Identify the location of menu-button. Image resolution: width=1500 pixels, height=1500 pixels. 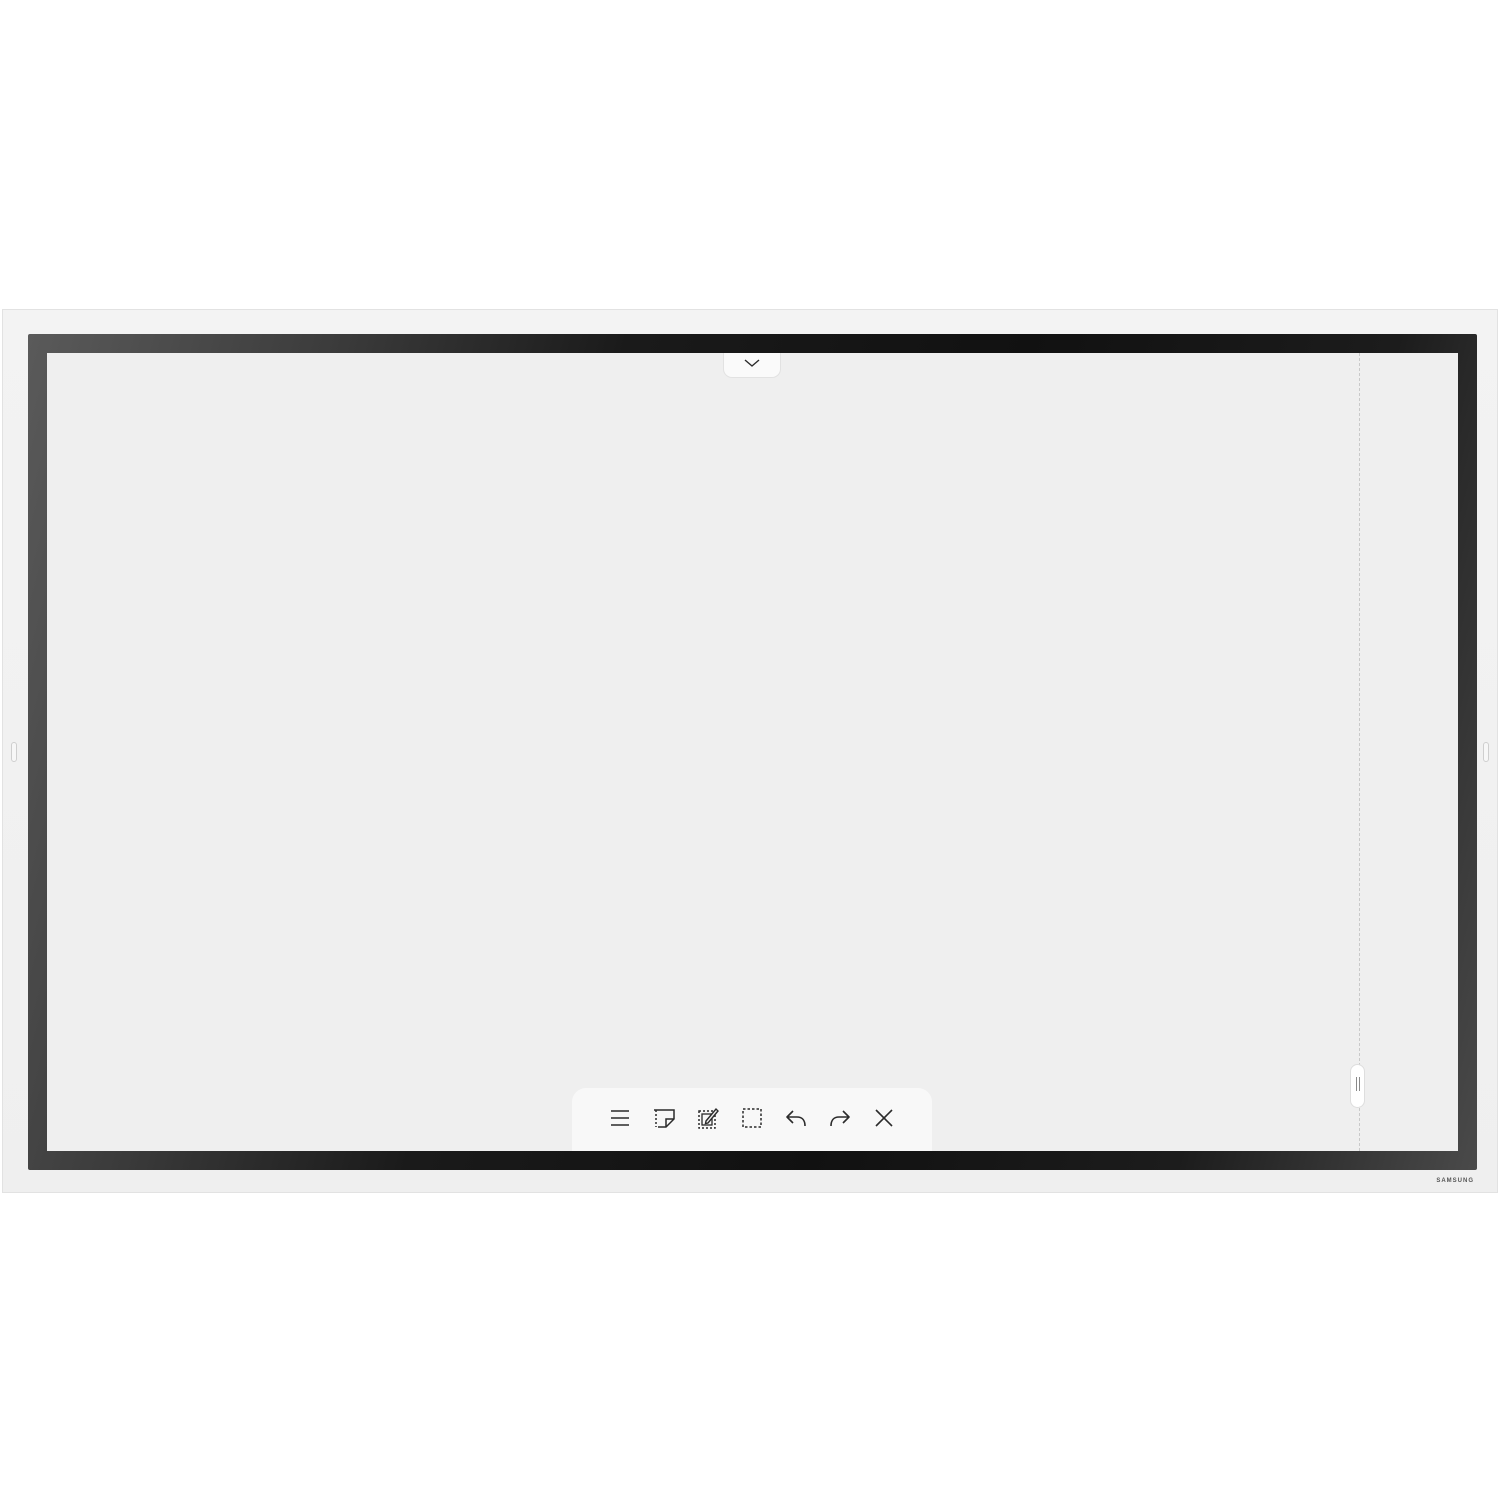
(620, 1118).